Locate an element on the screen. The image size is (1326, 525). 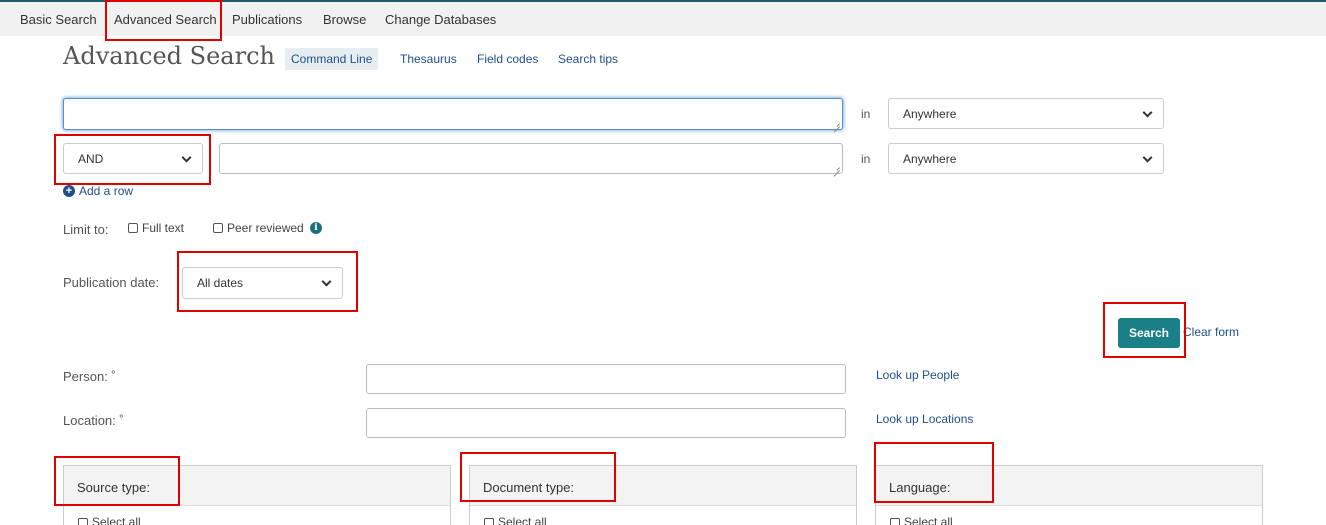
nav-basic-search: Basic Search is located at coordinates (58, 19).